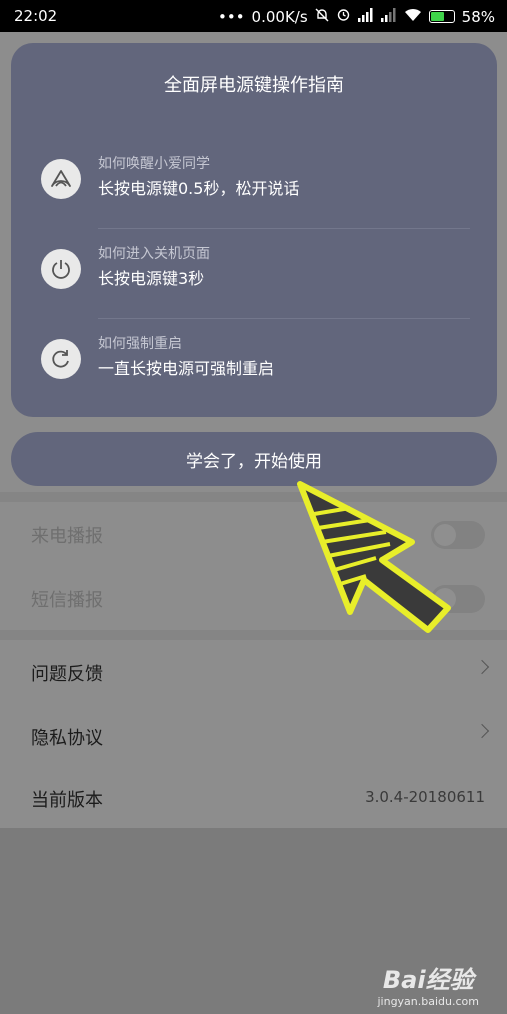  Describe the element at coordinates (343, 16) in the screenshot. I see `alarm-icon` at that location.